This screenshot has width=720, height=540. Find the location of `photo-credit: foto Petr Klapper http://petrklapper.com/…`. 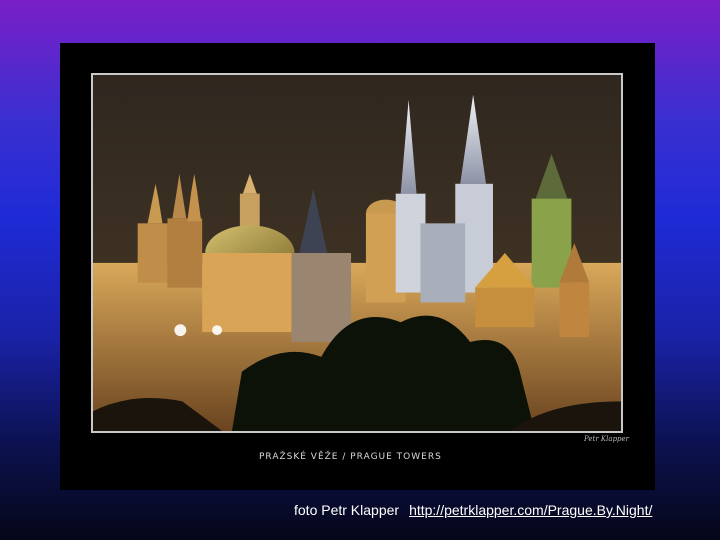

photo-credit: foto Petr Klapper http://petrklapper.com/… is located at coordinates (473, 510).